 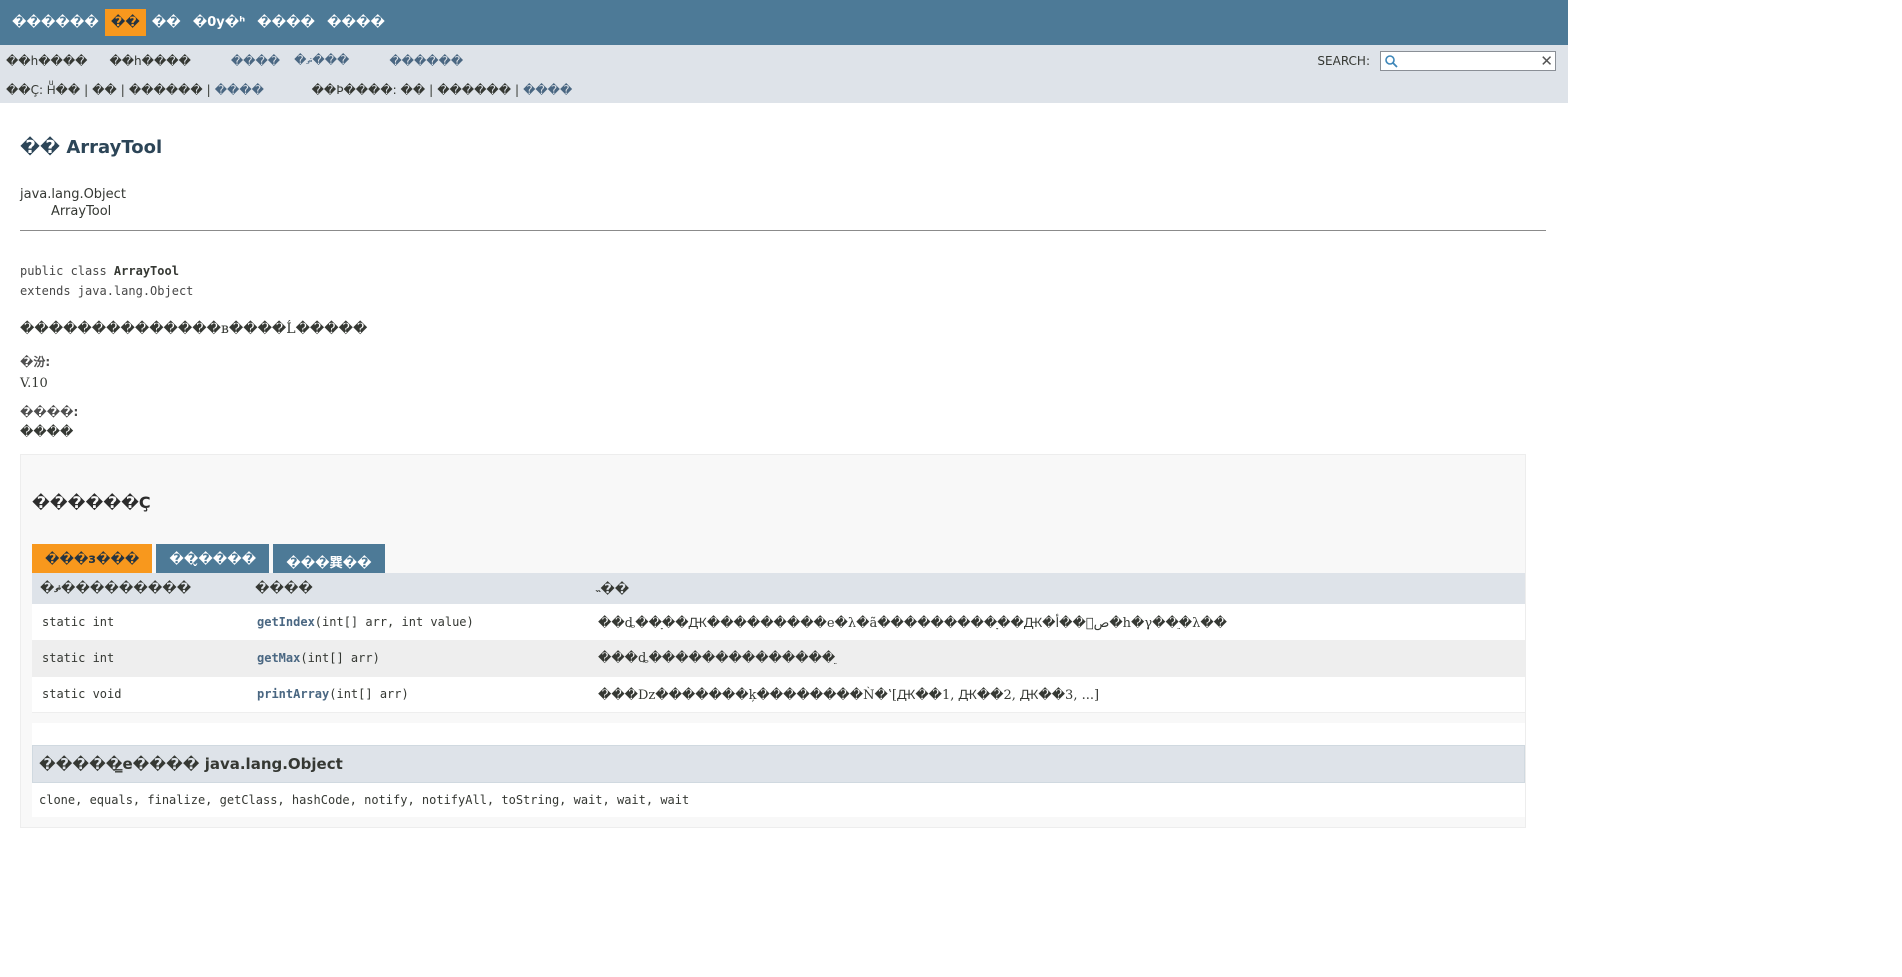 I want to click on frames-link: ����, so click(x=255, y=61).